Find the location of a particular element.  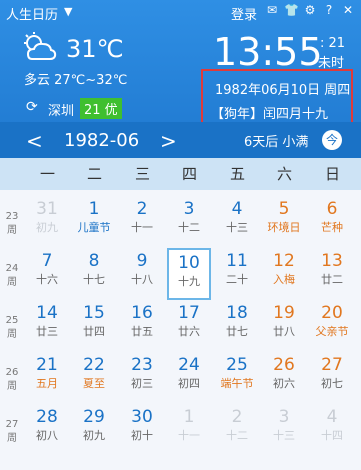

clock-time: 13:55 is located at coordinates (268, 52).